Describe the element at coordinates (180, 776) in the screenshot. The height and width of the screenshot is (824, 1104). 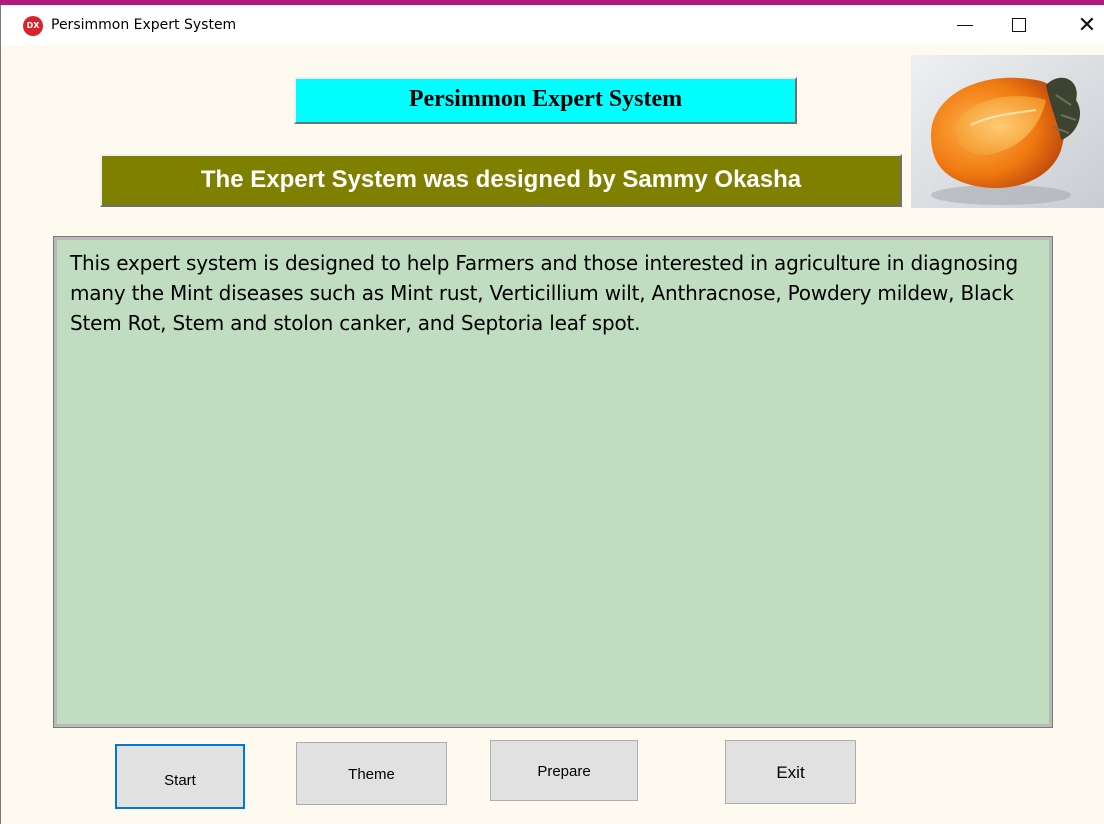
I see `start-button: Start` at that location.